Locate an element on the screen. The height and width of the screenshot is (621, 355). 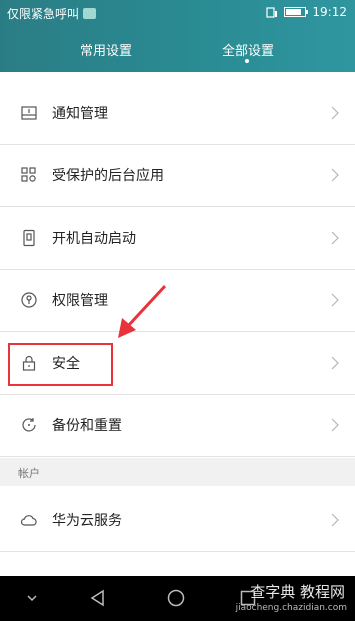
protected-apps-icon is located at coordinates (28, 174).